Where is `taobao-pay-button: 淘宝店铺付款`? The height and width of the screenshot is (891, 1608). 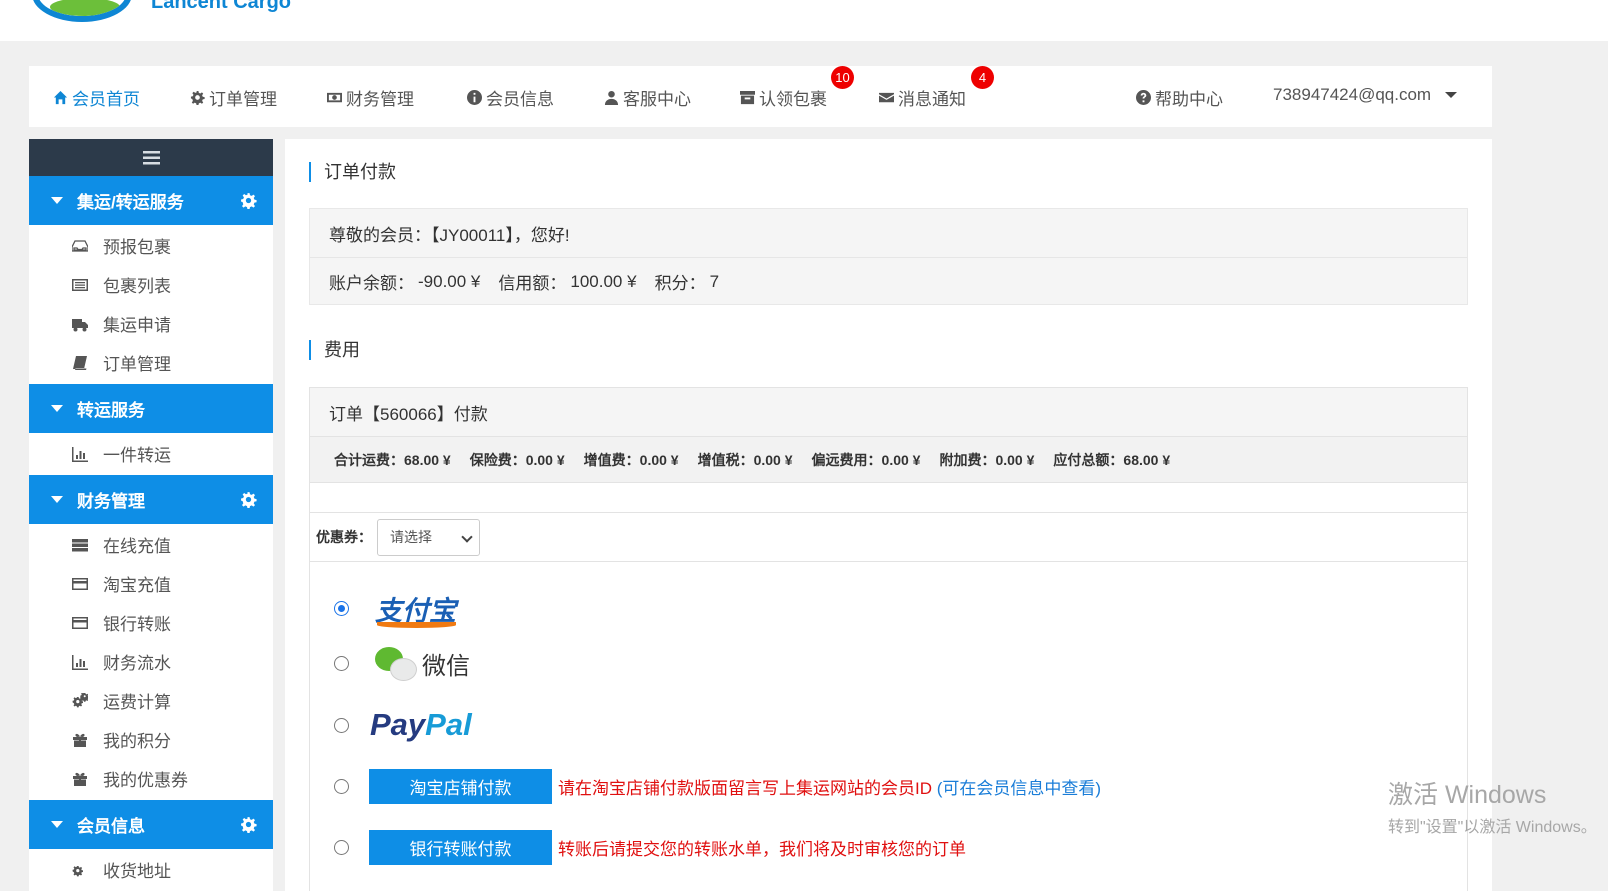 taobao-pay-button: 淘宝店铺付款 is located at coordinates (460, 786).